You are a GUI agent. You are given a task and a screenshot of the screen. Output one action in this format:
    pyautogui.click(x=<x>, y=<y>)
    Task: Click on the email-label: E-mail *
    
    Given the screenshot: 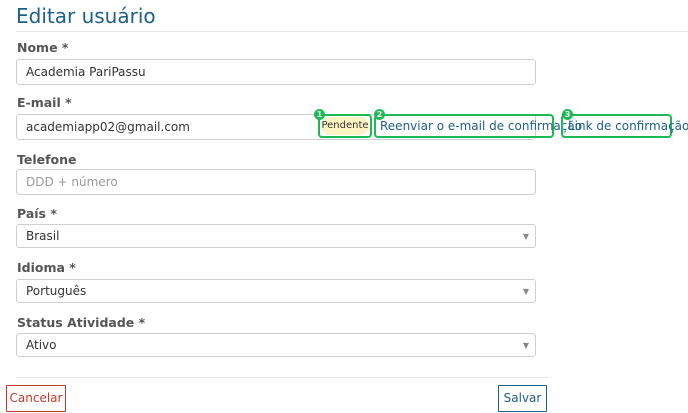 What is the action you would take?
    pyautogui.click(x=44, y=102)
    